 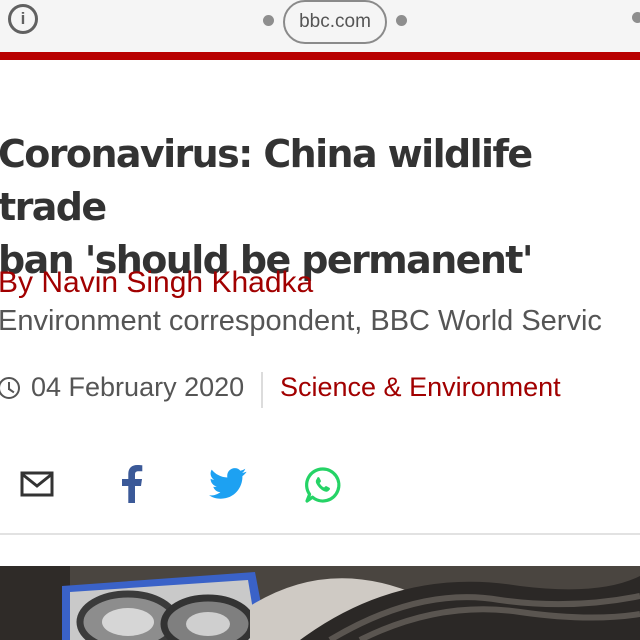 What do you see at coordinates (323, 485) in the screenshot?
I see `whatsapp-icon` at bounding box center [323, 485].